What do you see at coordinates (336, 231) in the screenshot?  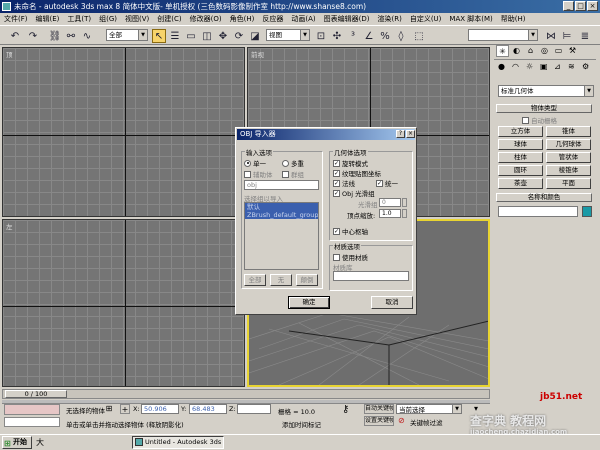 I see `center-pivot-checkbox: ✓` at bounding box center [336, 231].